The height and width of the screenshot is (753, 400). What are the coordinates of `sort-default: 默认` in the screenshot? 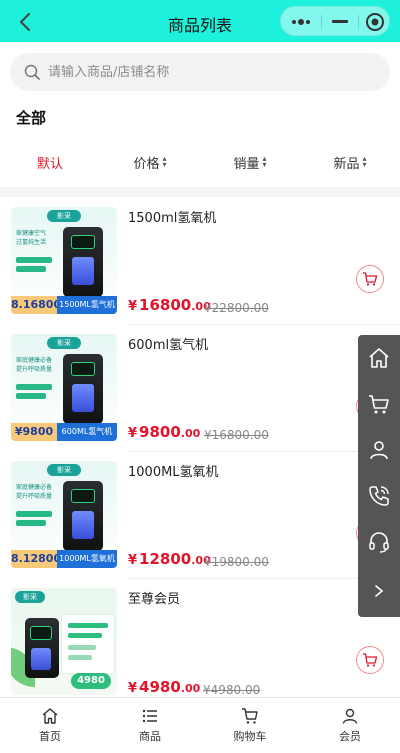 It's located at (50, 162).